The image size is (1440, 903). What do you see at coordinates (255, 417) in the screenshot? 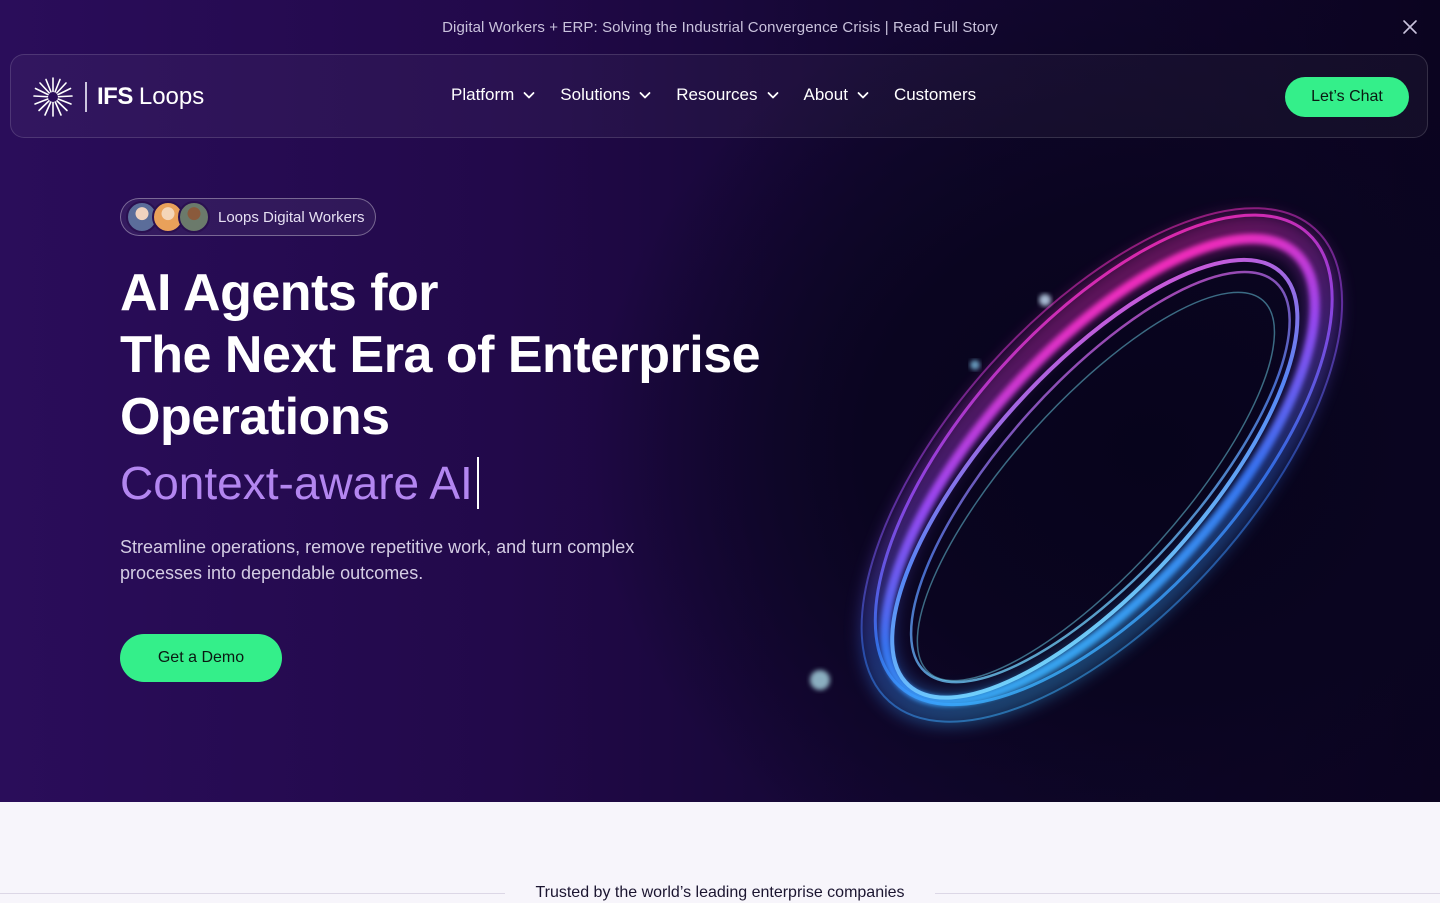
I see `headline-line: Operations` at bounding box center [255, 417].